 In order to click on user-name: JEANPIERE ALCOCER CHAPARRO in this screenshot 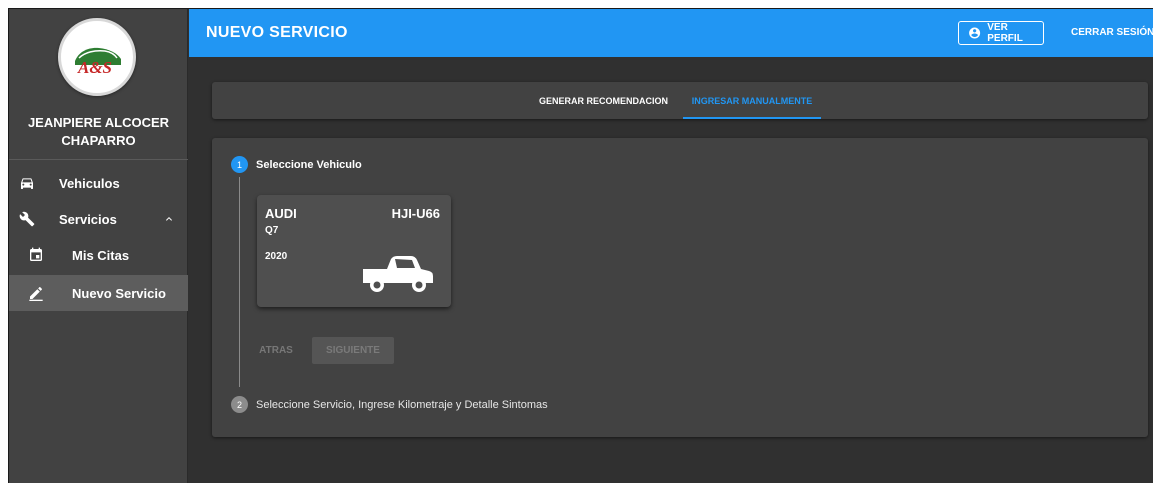, I will do `click(98, 132)`.